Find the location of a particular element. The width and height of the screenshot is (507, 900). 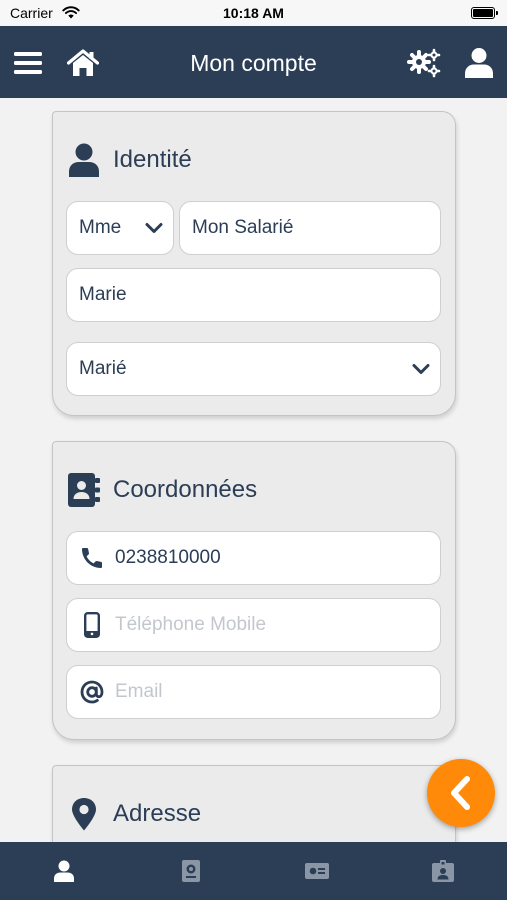

clock-label: 10:18 AM is located at coordinates (253, 13).